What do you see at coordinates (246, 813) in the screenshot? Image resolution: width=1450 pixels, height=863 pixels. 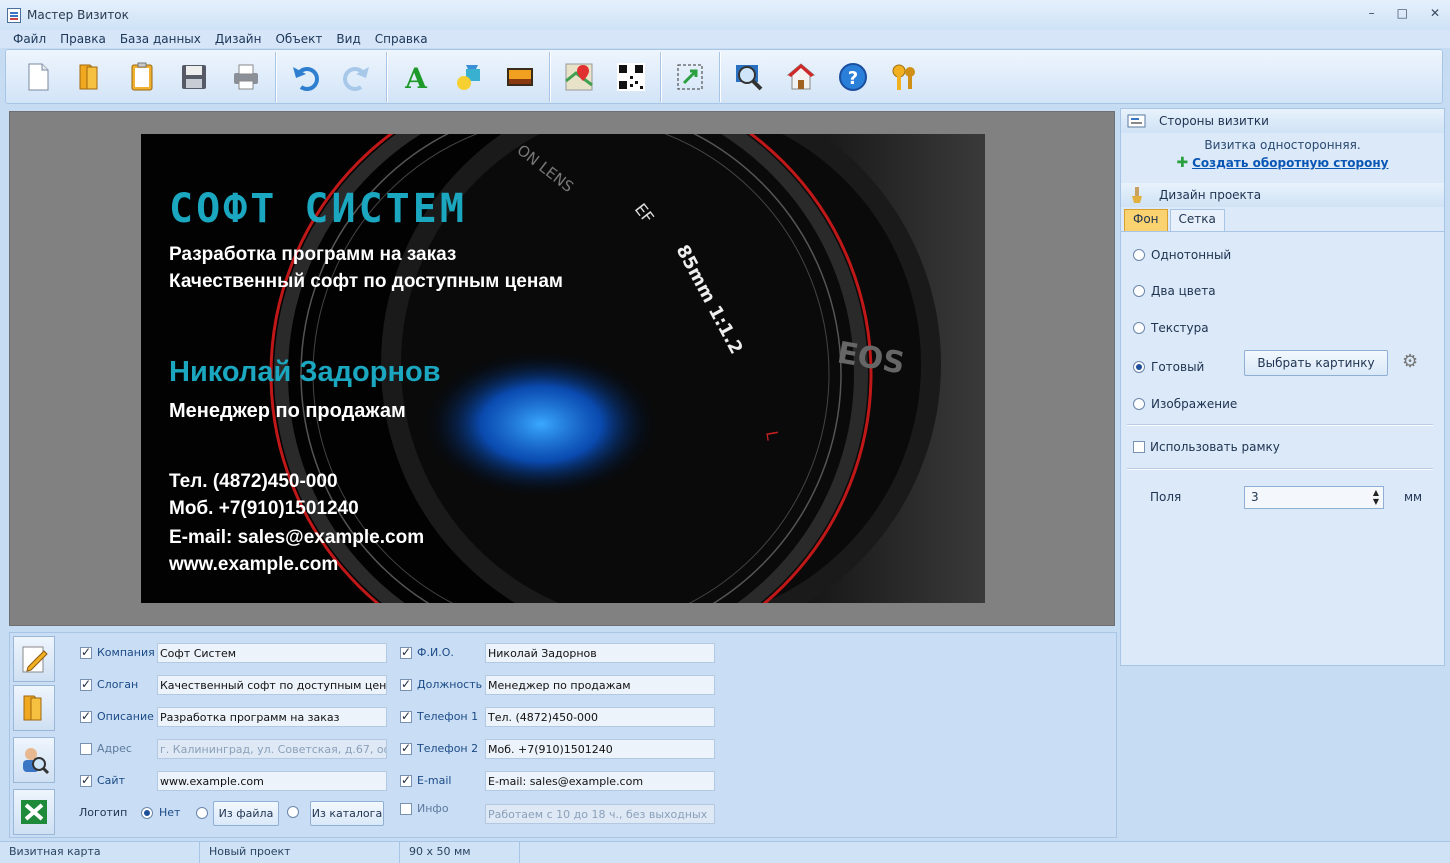 I see `logo-from-file-button: Из файла` at bounding box center [246, 813].